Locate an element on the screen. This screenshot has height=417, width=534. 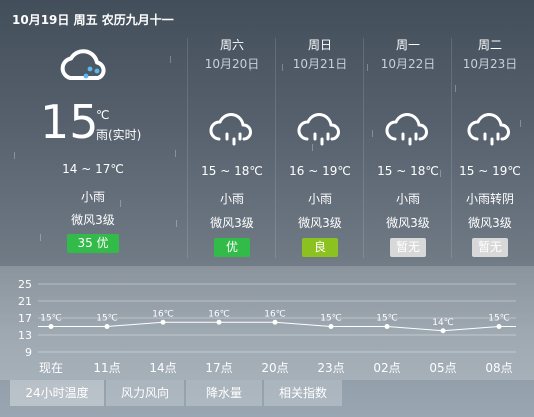
tab-related-index: 相关指数 is located at coordinates (303, 393).